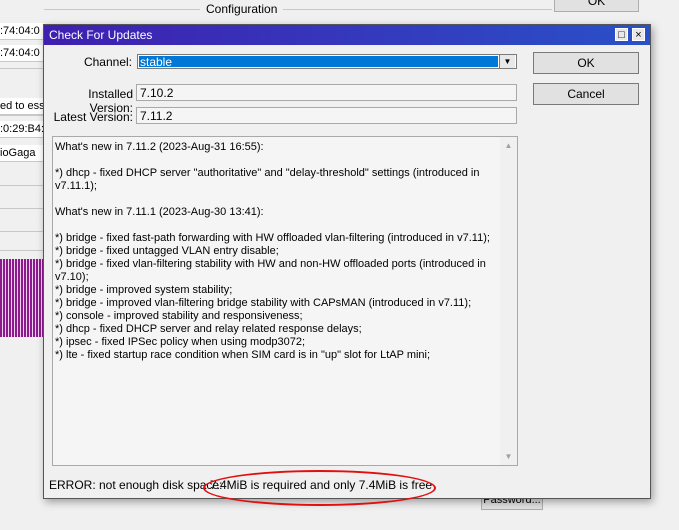 This screenshot has width=679, height=530. I want to click on background-cell: :0:29:B4:0, so click(22, 129).